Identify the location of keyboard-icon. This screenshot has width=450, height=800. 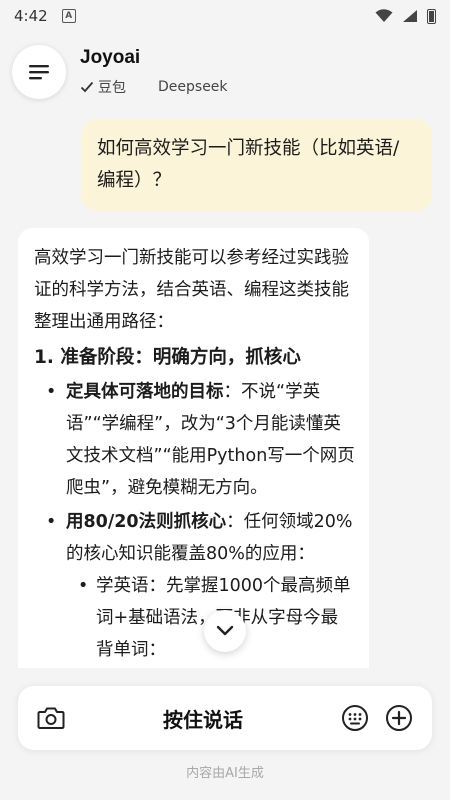
(355, 718).